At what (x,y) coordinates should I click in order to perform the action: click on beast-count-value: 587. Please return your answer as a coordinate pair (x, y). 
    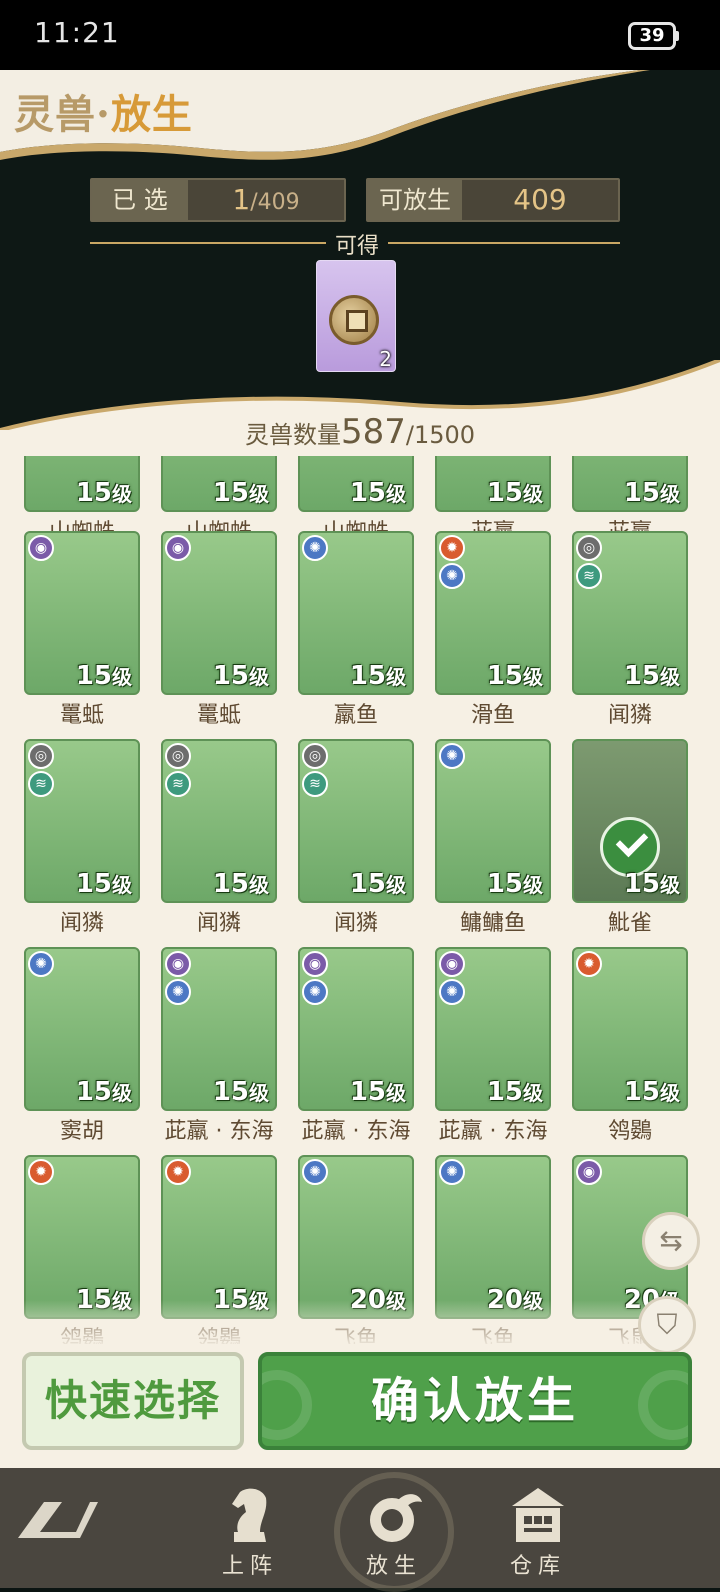
    Looking at the image, I should click on (373, 432).